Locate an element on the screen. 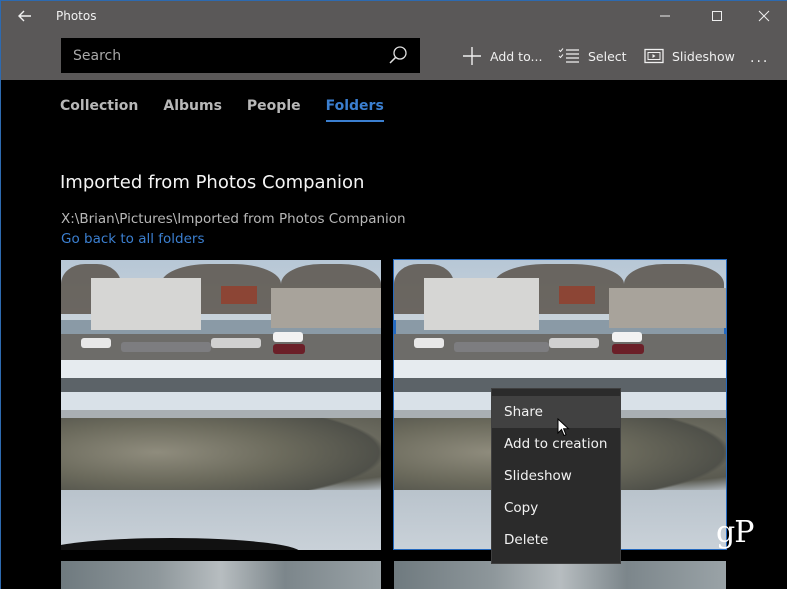  back-to-folders-link: Go back to all folders is located at coordinates (133, 239).